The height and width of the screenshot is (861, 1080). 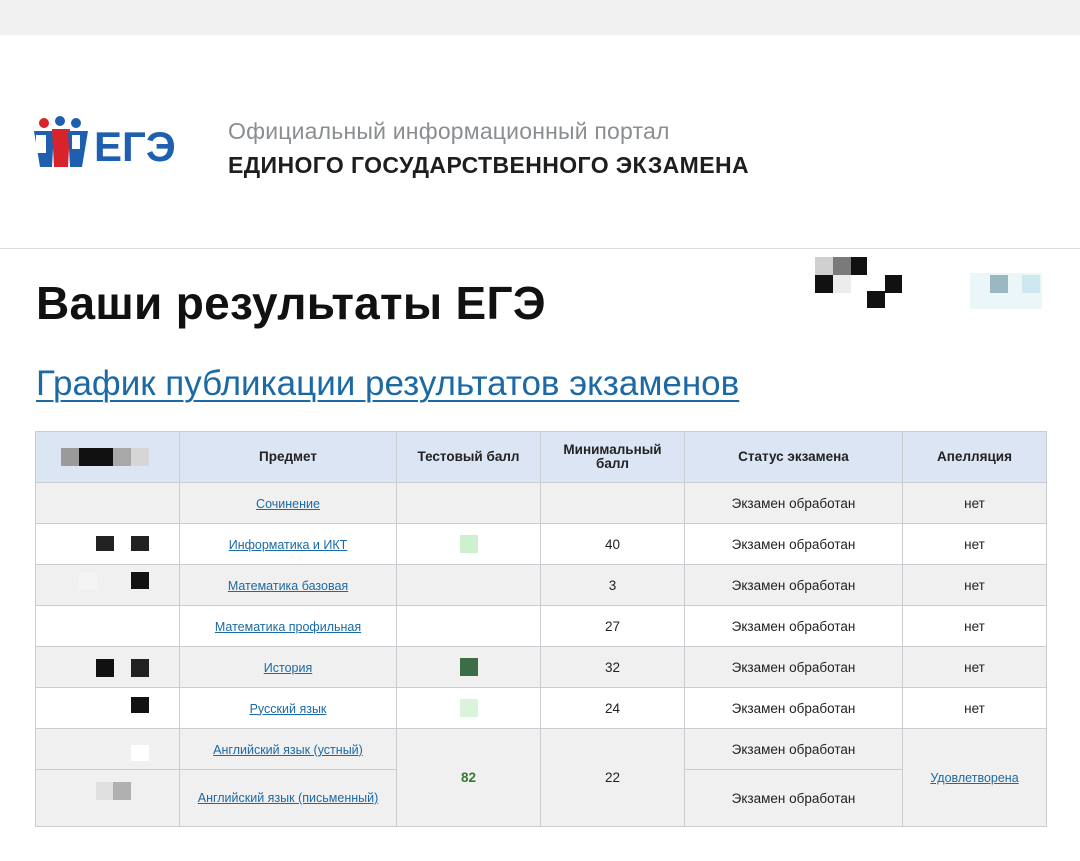 I want to click on ege-logo-icon: ЕГЭ, so click(x=105, y=143).